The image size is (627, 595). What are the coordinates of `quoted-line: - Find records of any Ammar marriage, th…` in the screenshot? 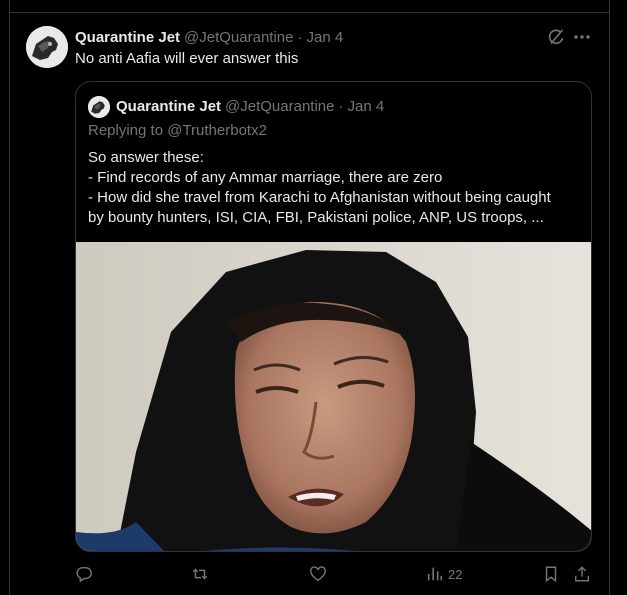 It's located at (265, 177).